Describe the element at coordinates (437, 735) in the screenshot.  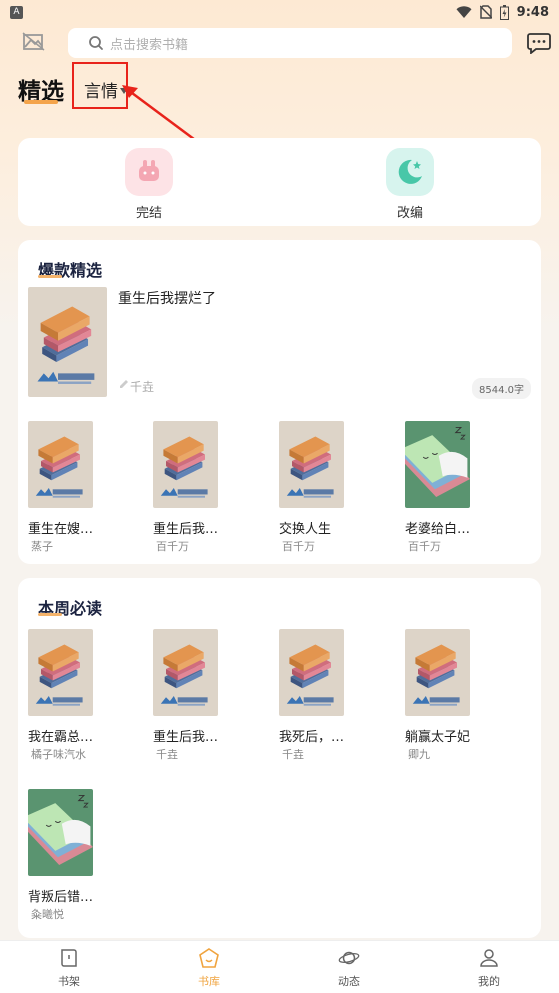
I see `book-title: 躺赢太子妃` at that location.